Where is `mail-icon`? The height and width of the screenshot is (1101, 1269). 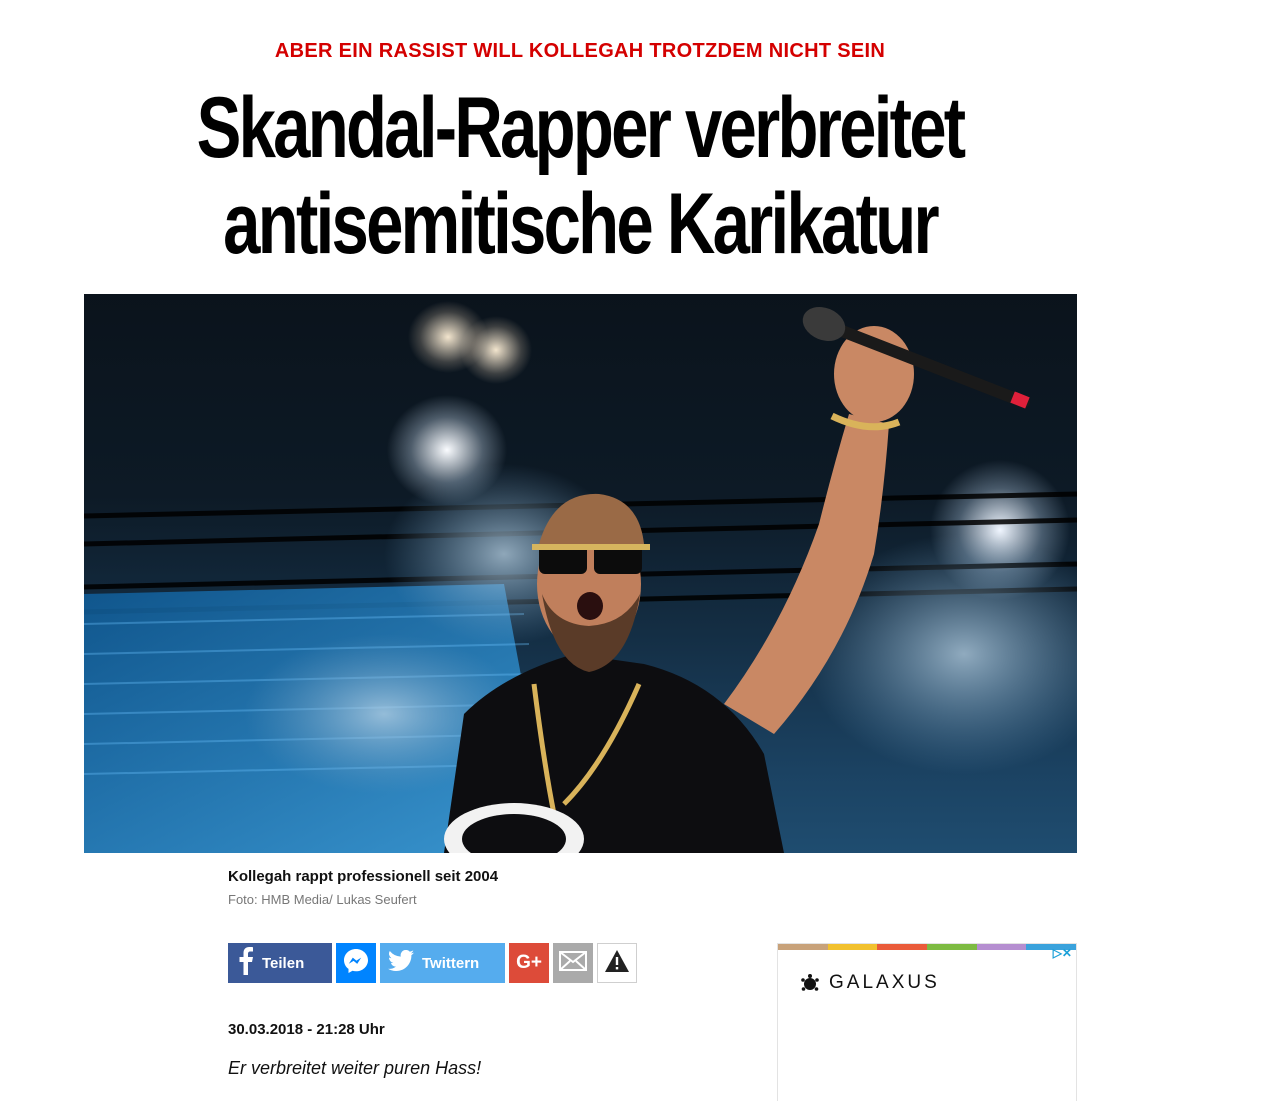
mail-icon is located at coordinates (573, 963).